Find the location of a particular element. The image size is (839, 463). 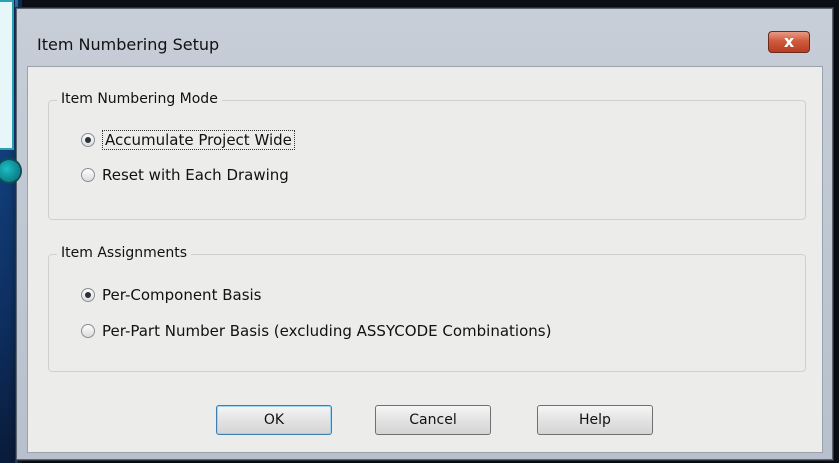

group-legend: Item Numbering Mode is located at coordinates (139, 99).